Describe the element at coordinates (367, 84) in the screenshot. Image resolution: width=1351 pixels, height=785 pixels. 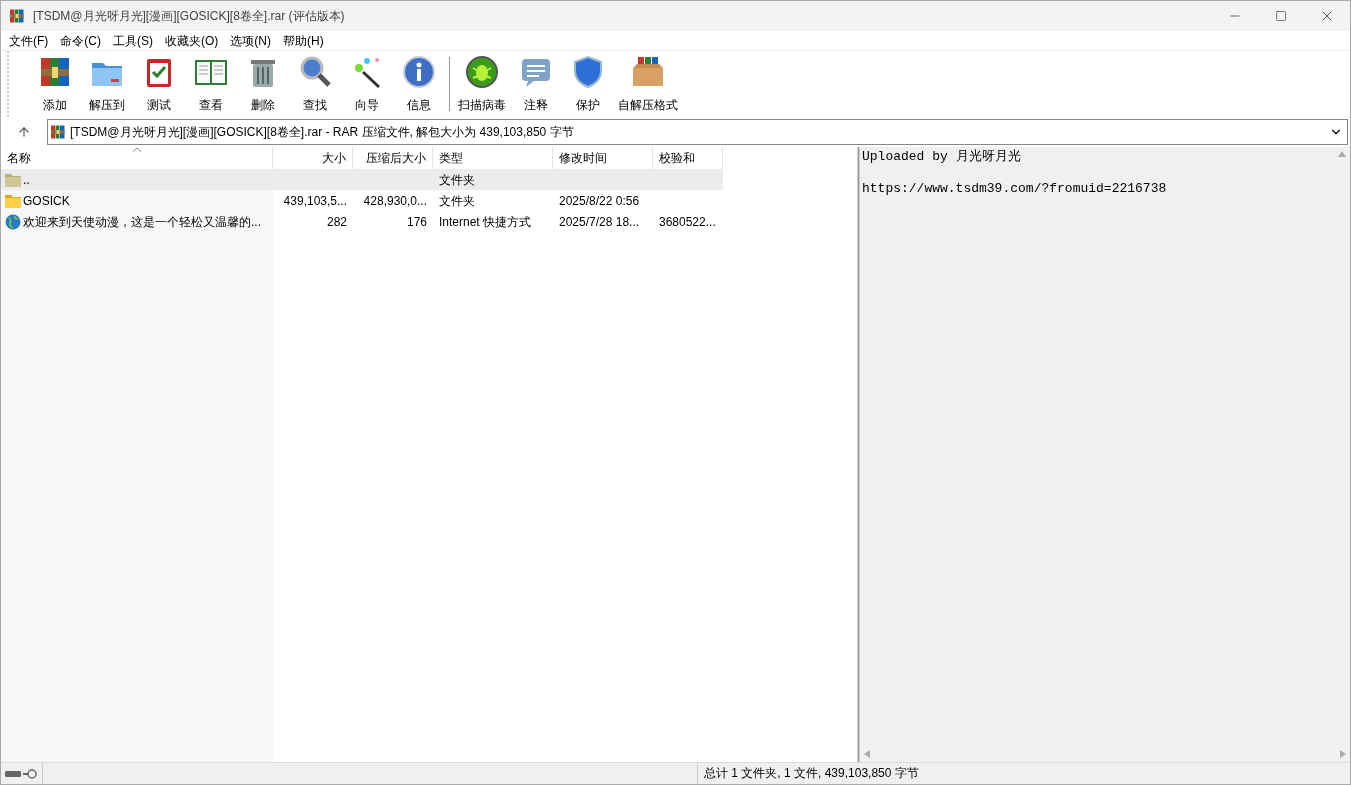
I see `toolbar-button: 向导` at that location.